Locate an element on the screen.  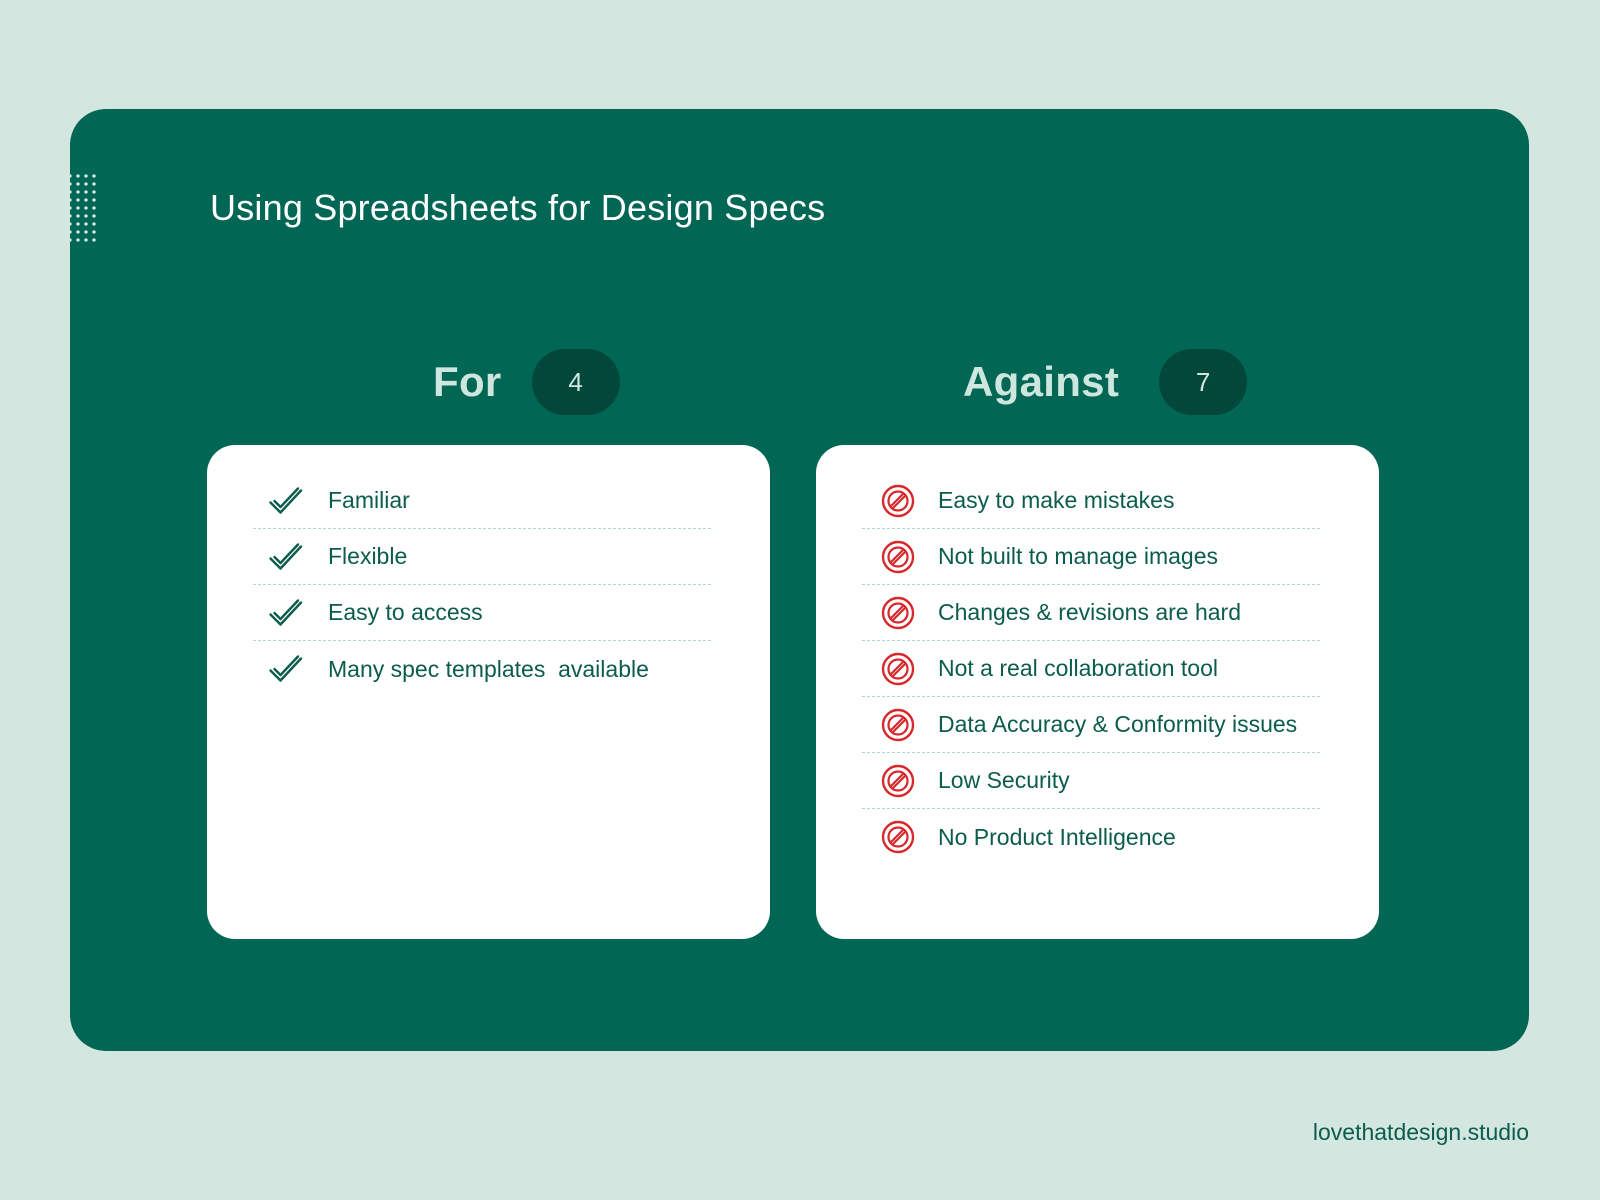
for-label: For is located at coordinates (467, 381).